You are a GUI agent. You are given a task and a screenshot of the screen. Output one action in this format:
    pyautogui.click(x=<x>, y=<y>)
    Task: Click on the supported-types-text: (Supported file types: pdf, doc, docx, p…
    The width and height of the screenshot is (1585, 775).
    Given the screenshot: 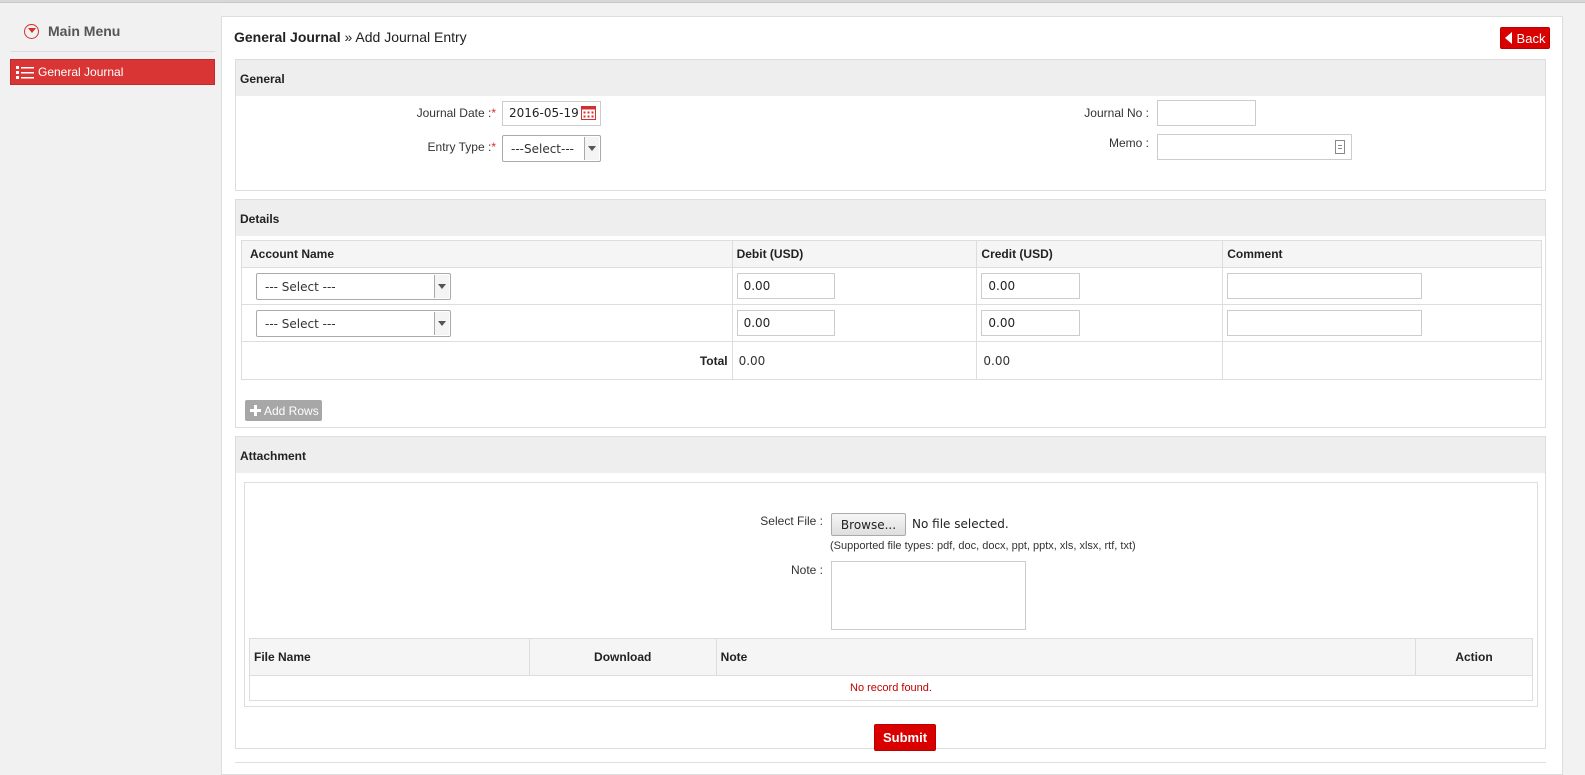 What is the action you would take?
    pyautogui.click(x=983, y=546)
    